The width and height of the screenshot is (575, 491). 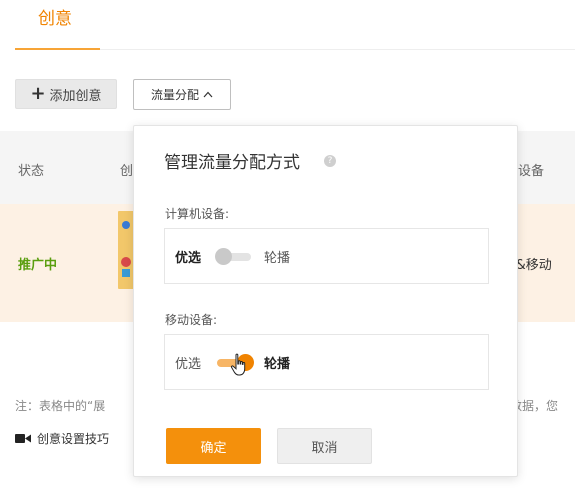 I want to click on cancel-button: 取消, so click(x=324, y=446).